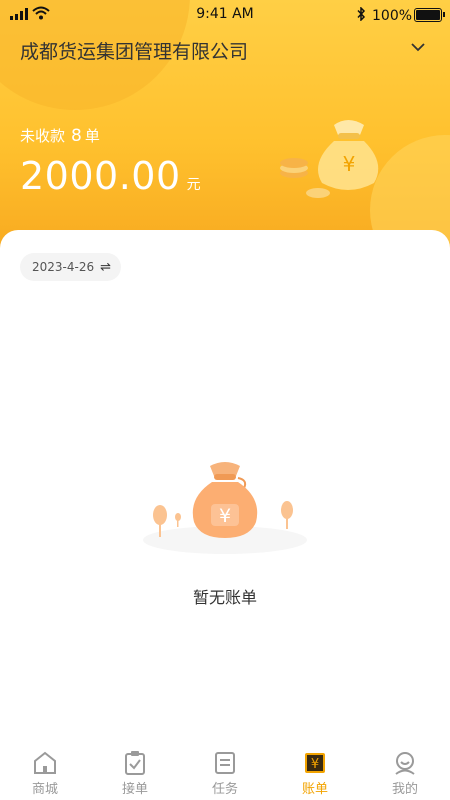  I want to click on tab-profile: 我的, so click(405, 772).